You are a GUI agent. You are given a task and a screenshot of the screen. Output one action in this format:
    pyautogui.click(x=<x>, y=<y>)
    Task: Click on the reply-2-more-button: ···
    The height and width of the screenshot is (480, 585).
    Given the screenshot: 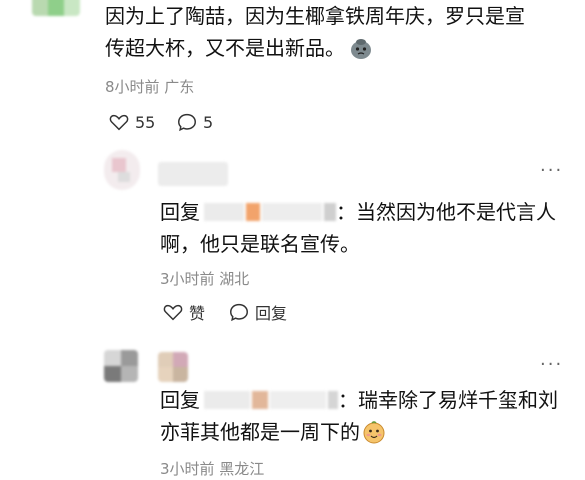 What is the action you would take?
    pyautogui.click(x=551, y=364)
    